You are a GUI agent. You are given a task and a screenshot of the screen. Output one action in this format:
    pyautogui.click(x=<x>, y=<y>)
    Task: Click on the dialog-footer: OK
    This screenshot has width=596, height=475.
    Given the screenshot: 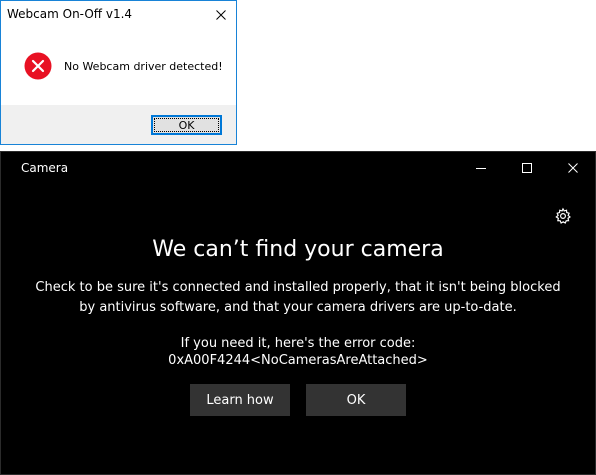 What is the action you would take?
    pyautogui.click(x=118, y=124)
    